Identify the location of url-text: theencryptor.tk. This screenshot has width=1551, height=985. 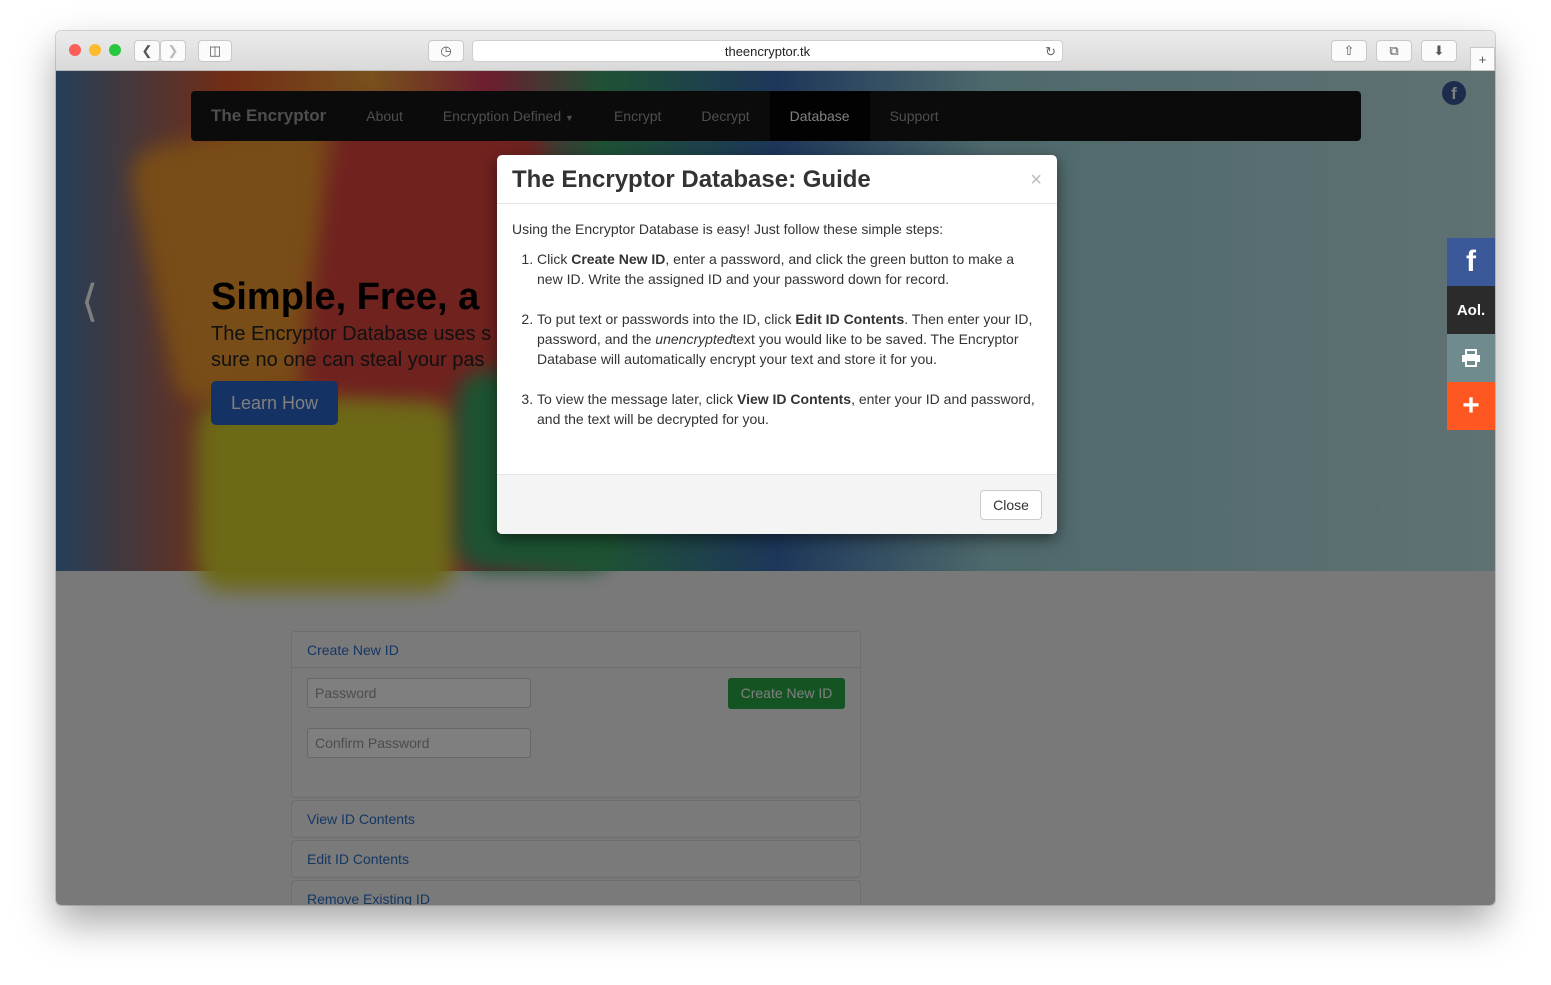
(767, 51).